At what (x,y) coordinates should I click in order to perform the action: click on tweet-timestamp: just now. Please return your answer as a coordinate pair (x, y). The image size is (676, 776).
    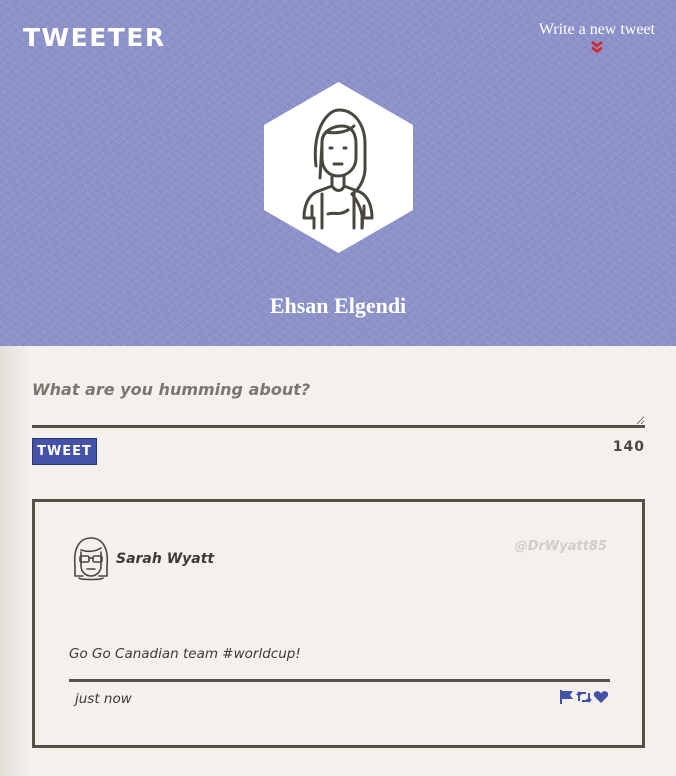
    Looking at the image, I should click on (103, 699).